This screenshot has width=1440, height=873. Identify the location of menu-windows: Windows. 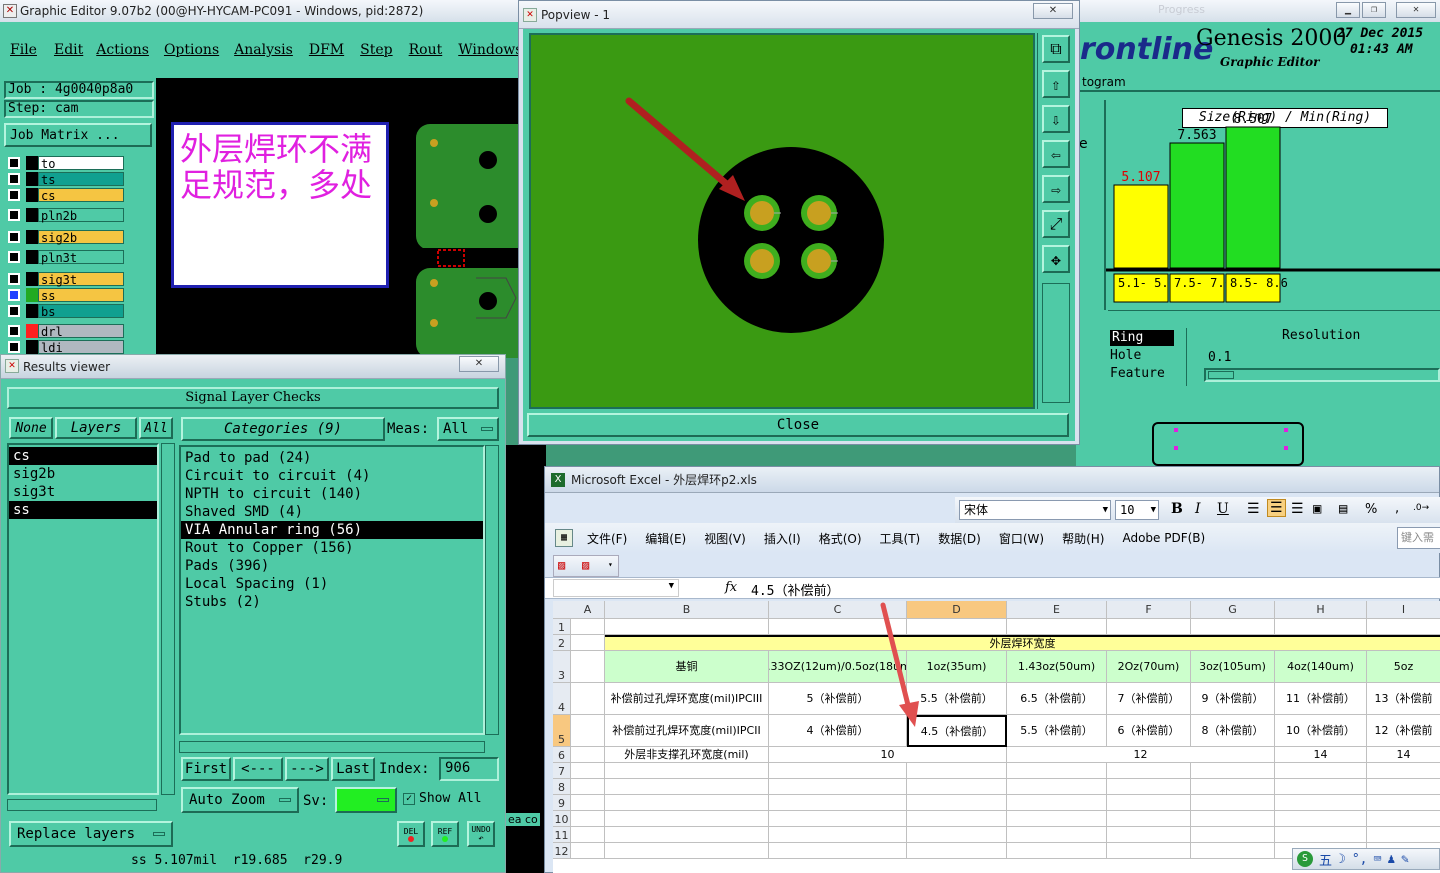
(490, 50).